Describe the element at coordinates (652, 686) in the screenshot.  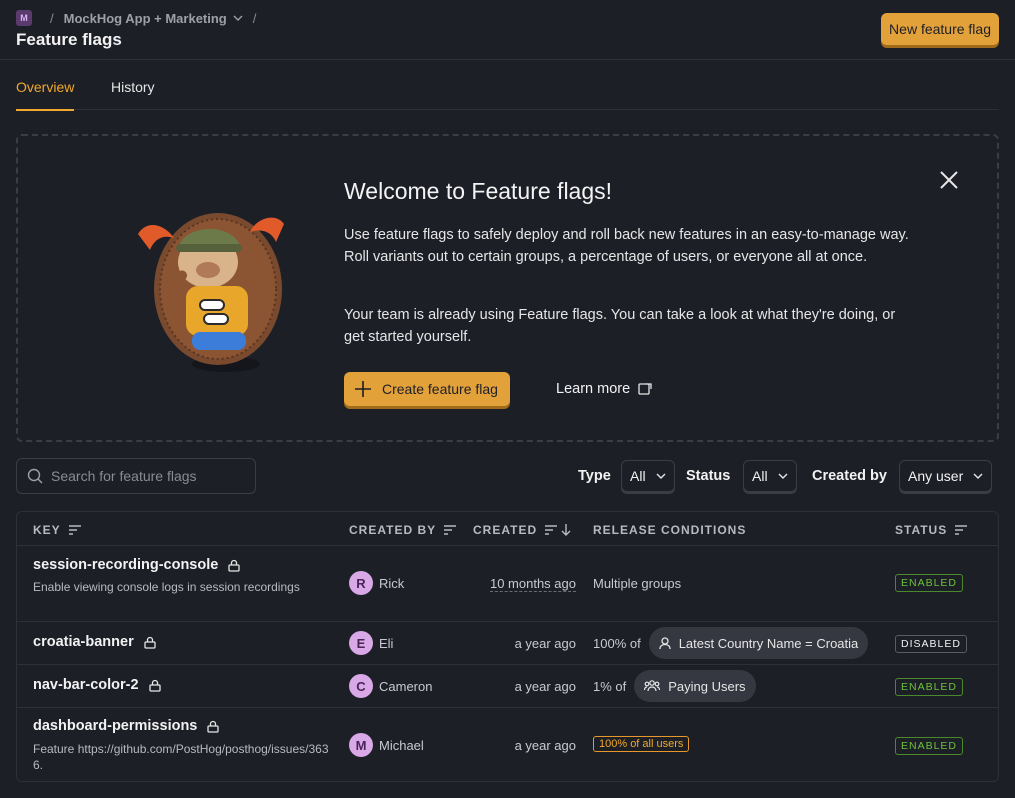
I see `users-icon` at that location.